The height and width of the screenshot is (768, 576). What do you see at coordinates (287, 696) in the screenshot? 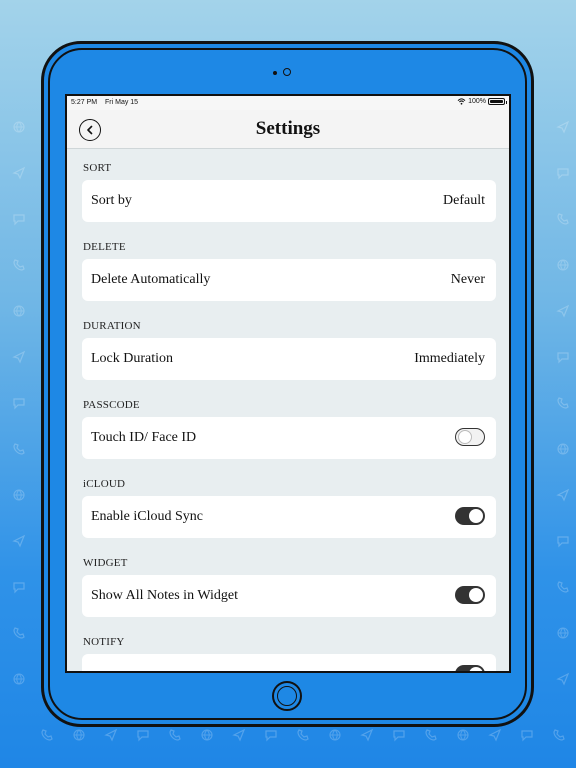
I see `home-button` at bounding box center [287, 696].